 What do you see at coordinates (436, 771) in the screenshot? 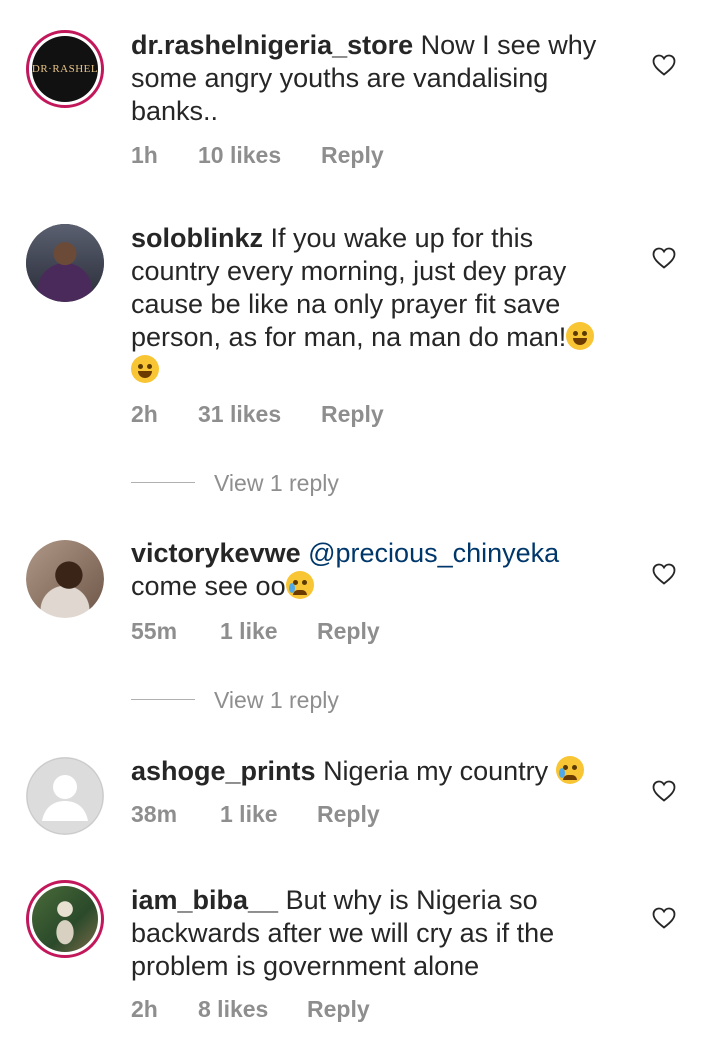
I see `comment-text: Nigeria my country` at bounding box center [436, 771].